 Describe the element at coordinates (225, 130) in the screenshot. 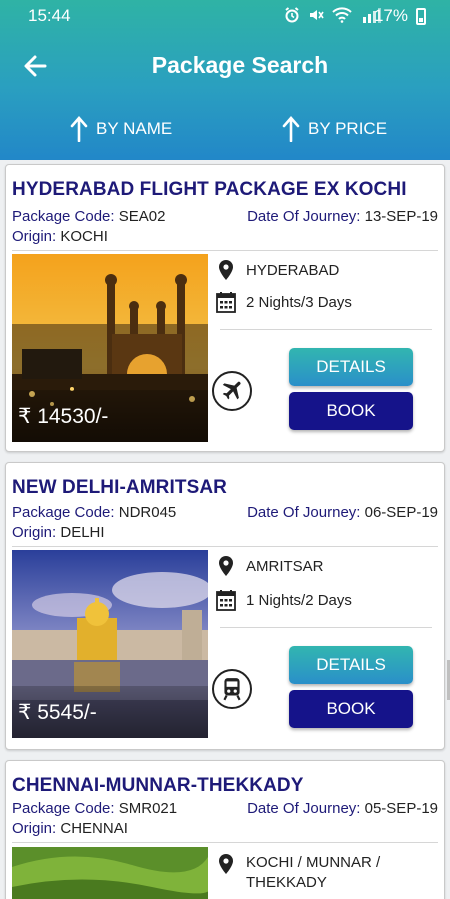

I see `sort-bar: BY NAME BY PRICE` at that location.